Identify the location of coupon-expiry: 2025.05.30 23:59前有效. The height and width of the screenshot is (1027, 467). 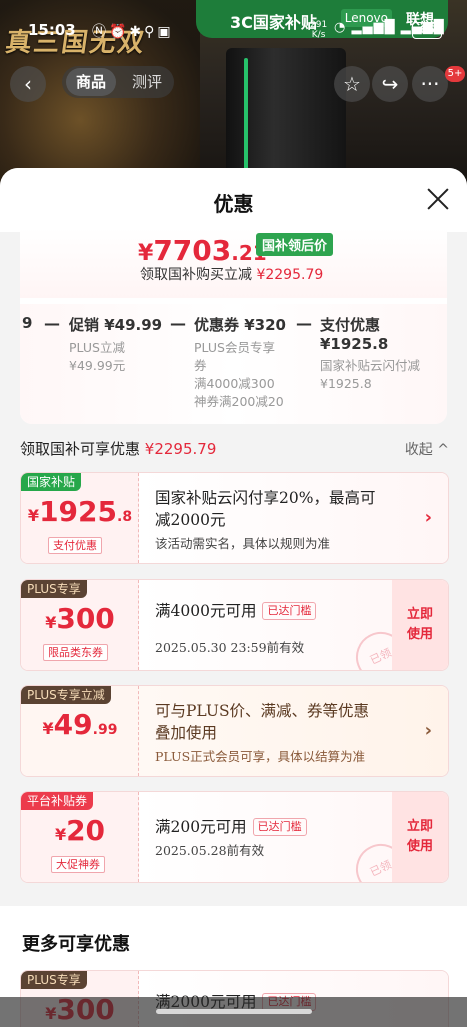
(230, 647).